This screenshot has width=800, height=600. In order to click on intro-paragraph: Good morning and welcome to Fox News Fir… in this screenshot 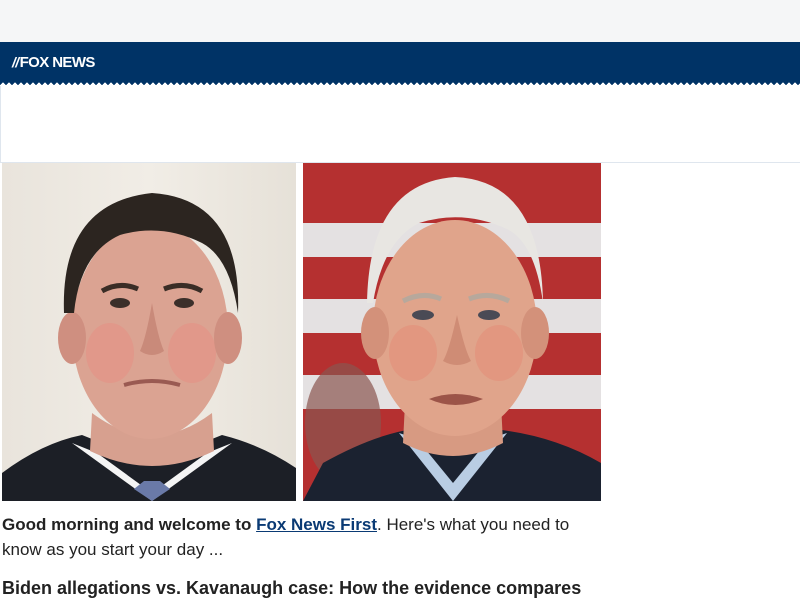, I will do `click(302, 537)`.